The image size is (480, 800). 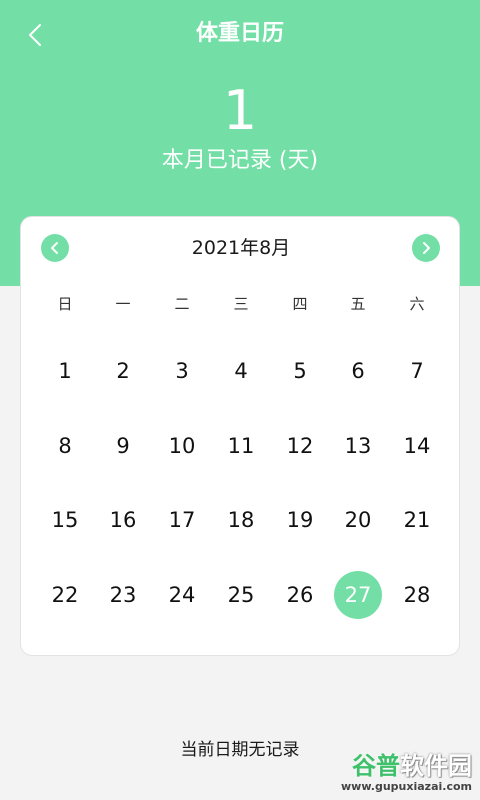 What do you see at coordinates (65, 446) in the screenshot?
I see `calendar-day: 8` at bounding box center [65, 446].